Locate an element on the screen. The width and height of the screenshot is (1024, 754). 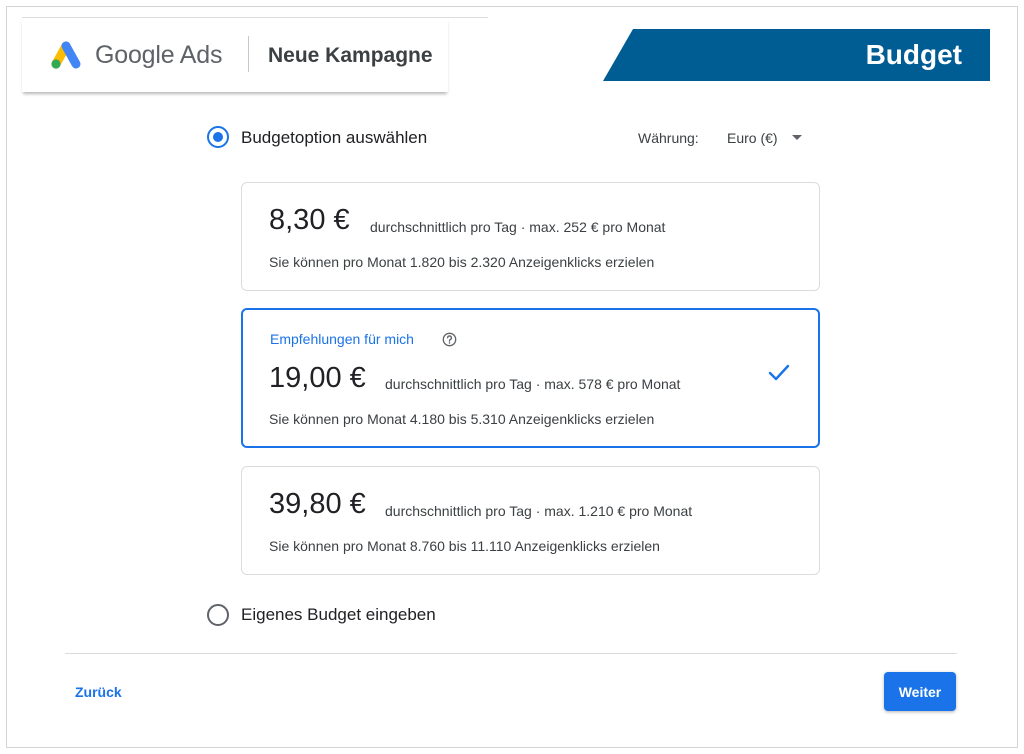
option-price: 19,00 € is located at coordinates (317, 378).